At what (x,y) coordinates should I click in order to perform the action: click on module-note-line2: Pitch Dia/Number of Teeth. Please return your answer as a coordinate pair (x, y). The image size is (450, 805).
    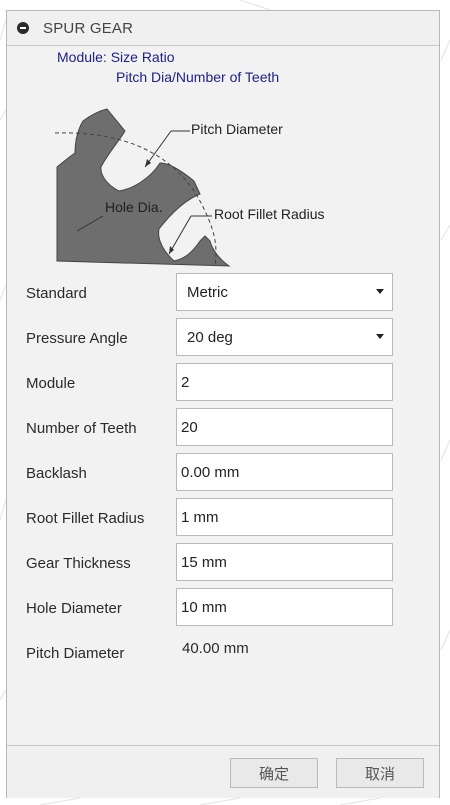
    Looking at the image, I should click on (198, 77).